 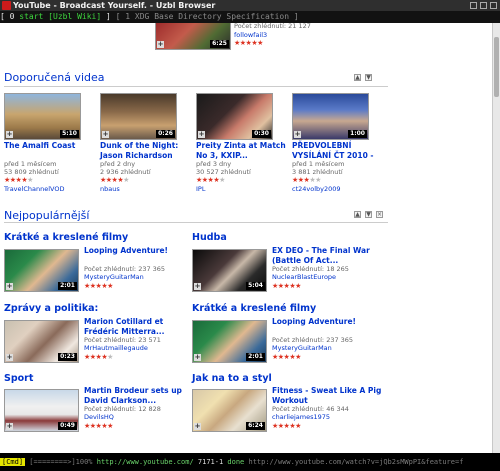 What do you see at coordinates (493, 5) in the screenshot?
I see `close-button` at bounding box center [493, 5].